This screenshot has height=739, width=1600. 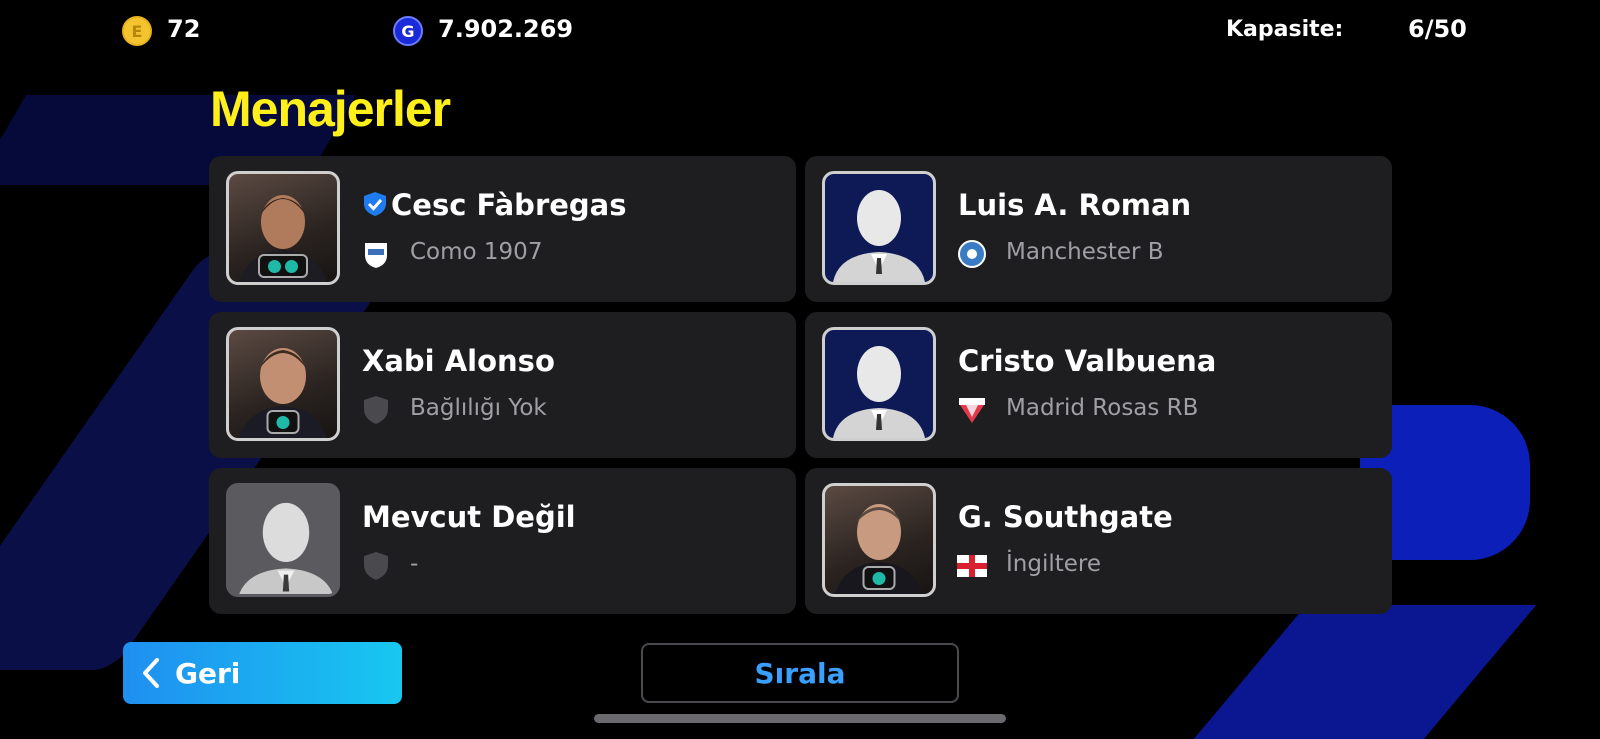 I want to click on gp-icon: G, so click(x=408, y=31).